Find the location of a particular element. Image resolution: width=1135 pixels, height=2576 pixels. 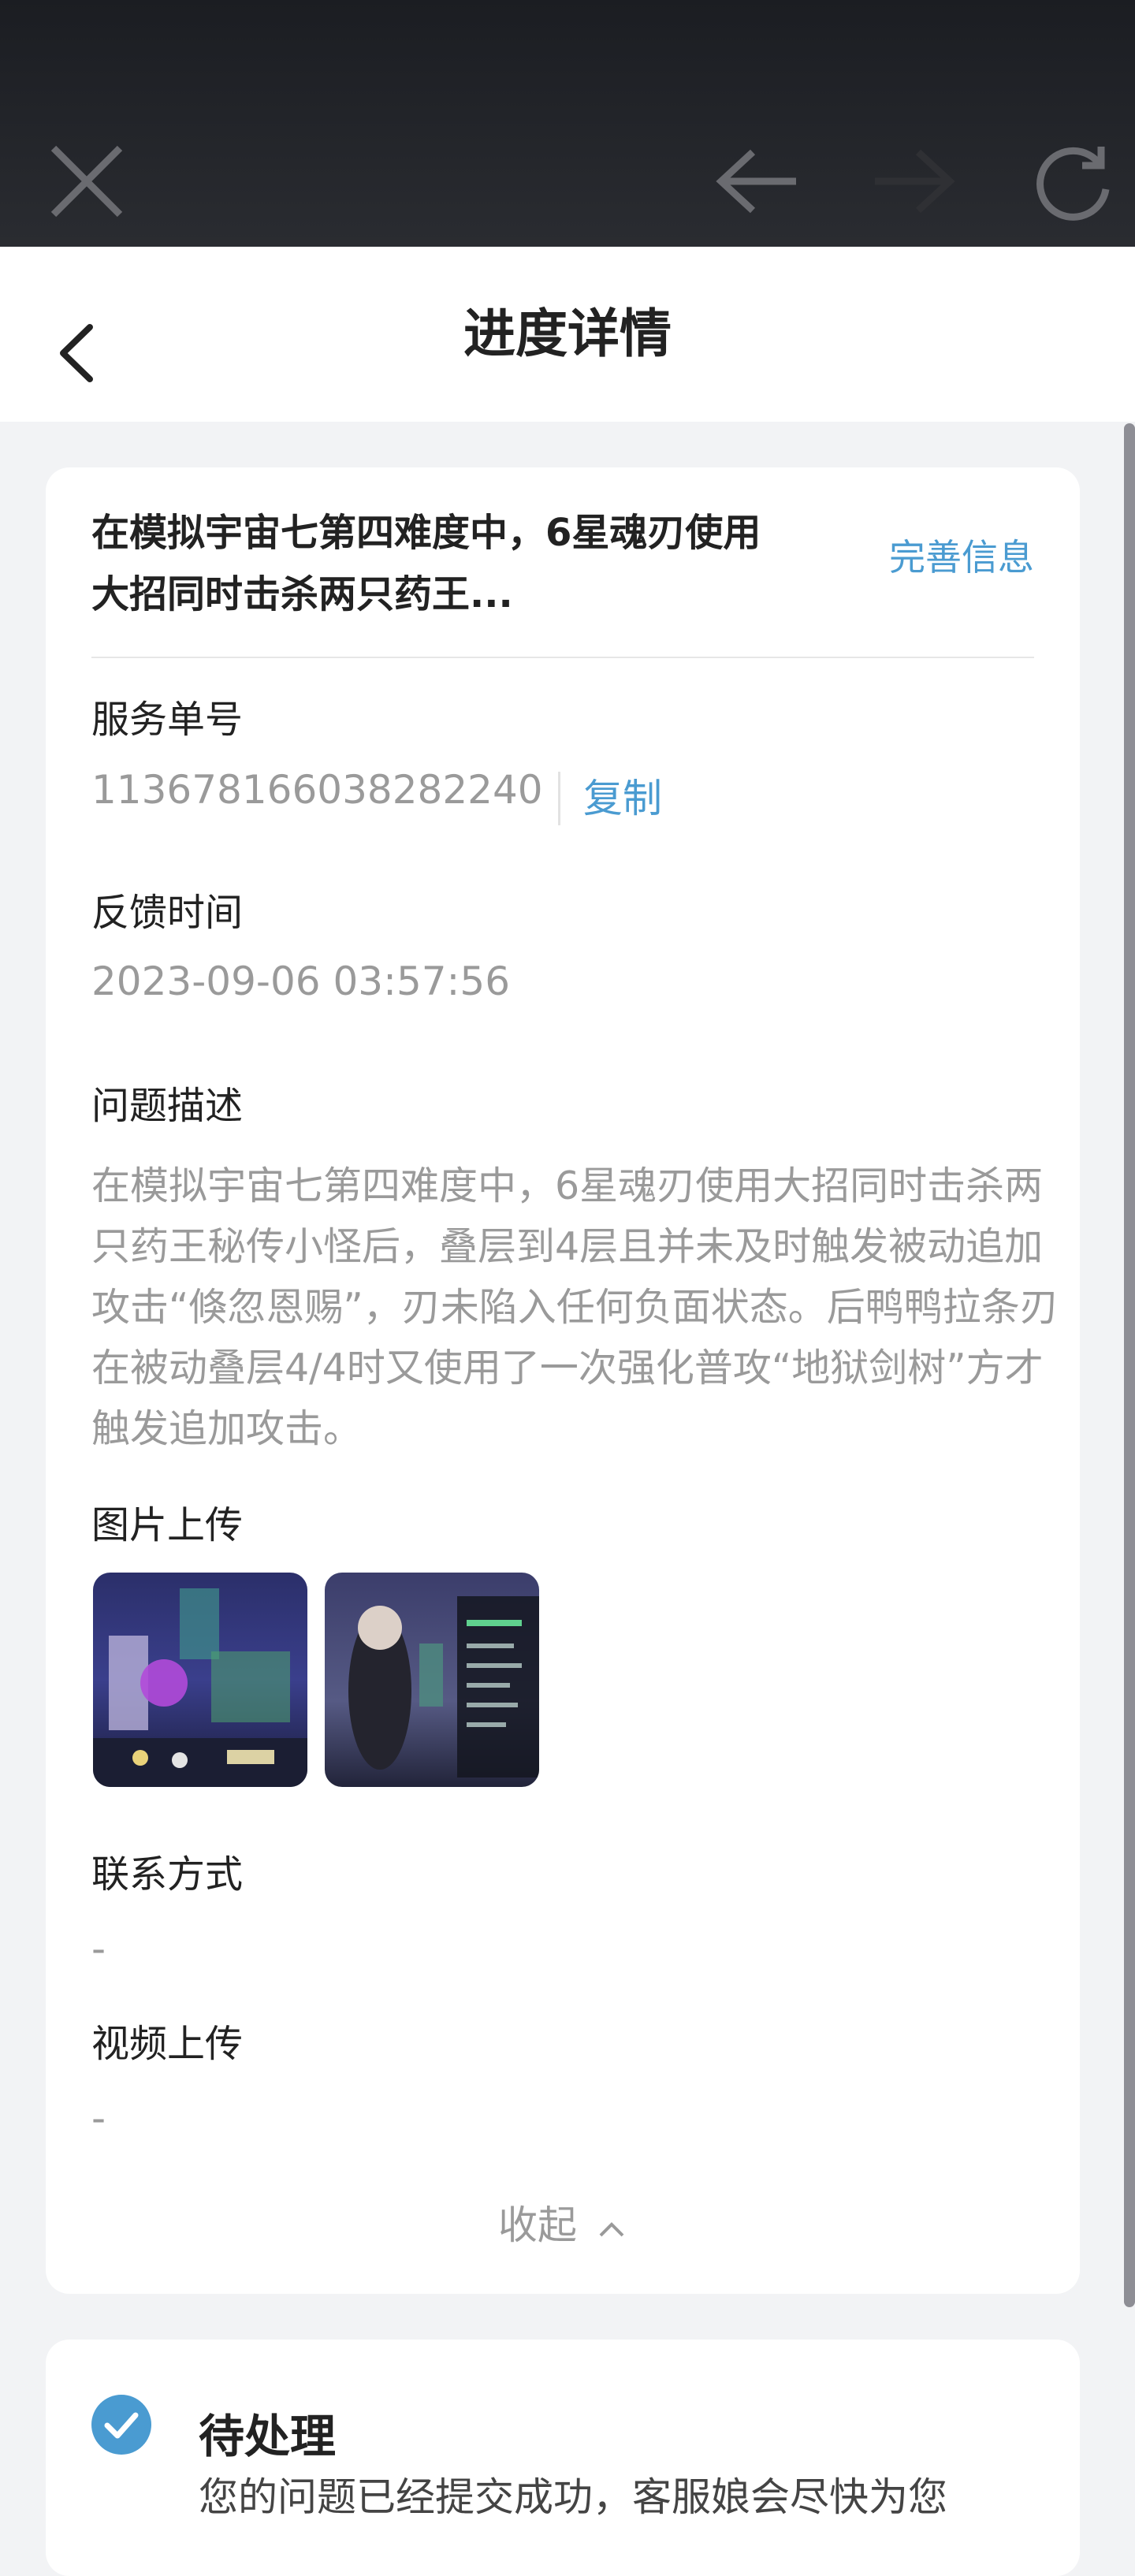

scrollbar is located at coordinates (1129, 1365).